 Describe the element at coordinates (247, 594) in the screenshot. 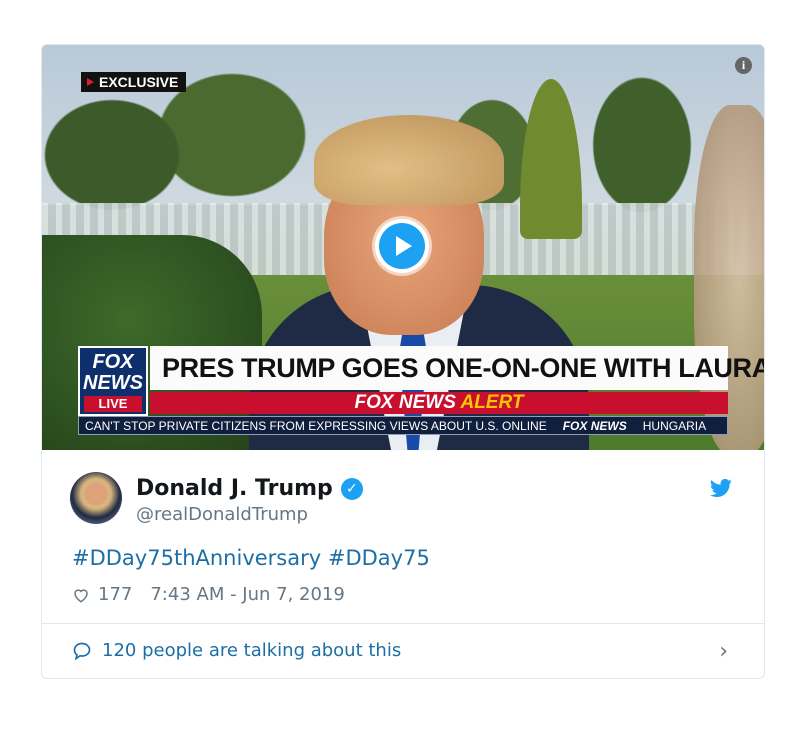

I see `tweet-timestamp: 7:43 AM - Jun 7, 2019` at that location.